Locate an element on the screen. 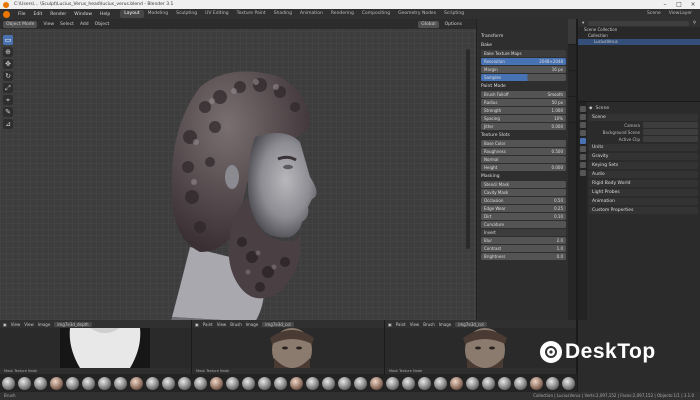 This screenshot has height=400, width=700. properties-section-header: Audio is located at coordinates (643, 174).